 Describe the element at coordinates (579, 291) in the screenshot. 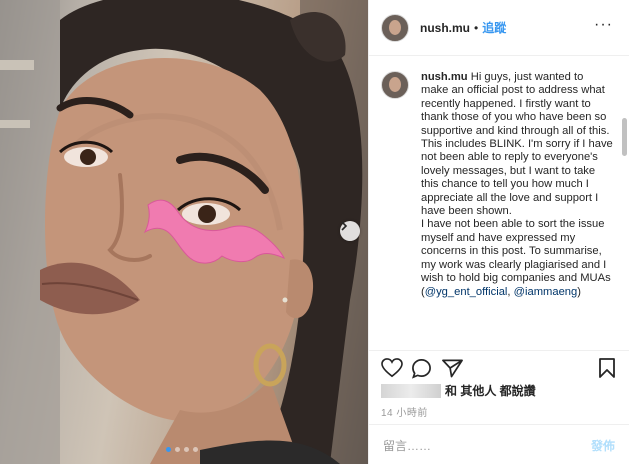

I see `mention-close: )` at that location.